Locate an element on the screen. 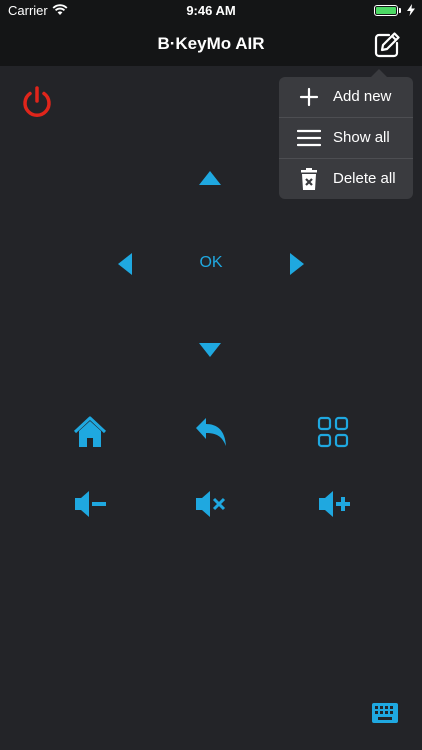 Image resolution: width=422 pixels, height=750 pixels. page-title: B·KeyMo AIR is located at coordinates (211, 43).